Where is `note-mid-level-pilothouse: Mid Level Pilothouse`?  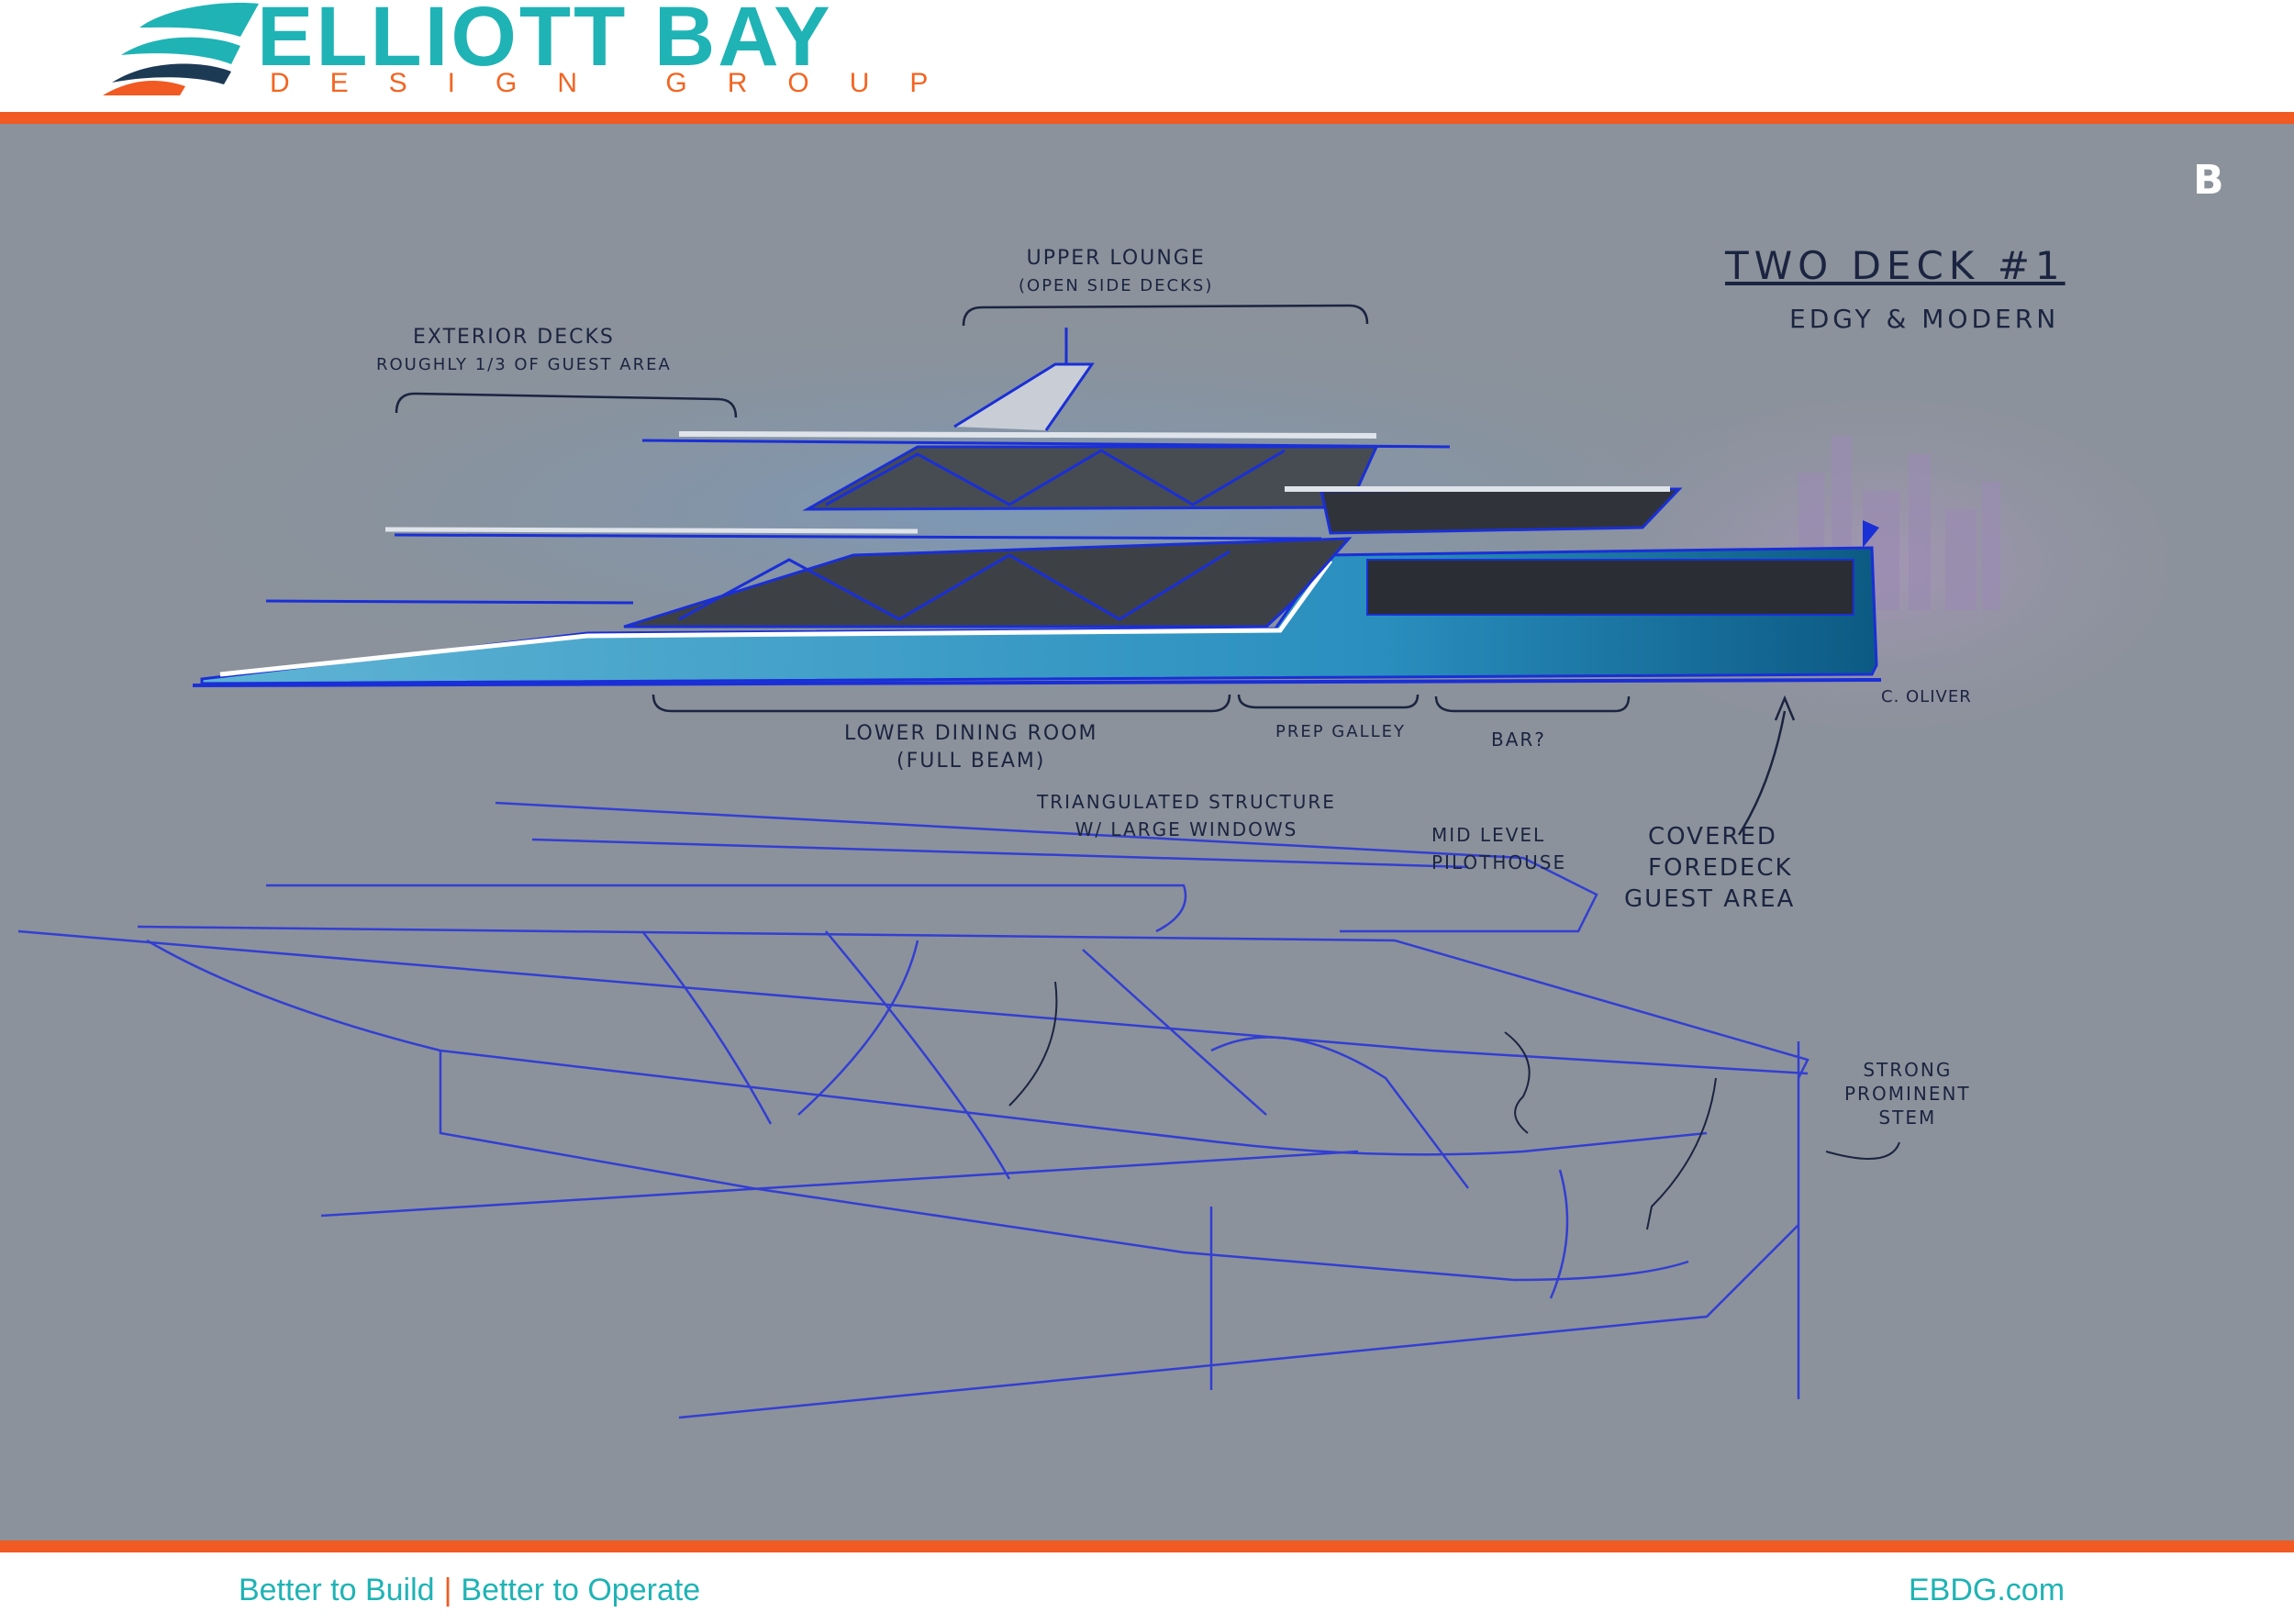 note-mid-level-pilothouse: Mid Level Pilothouse is located at coordinates (1498, 848).